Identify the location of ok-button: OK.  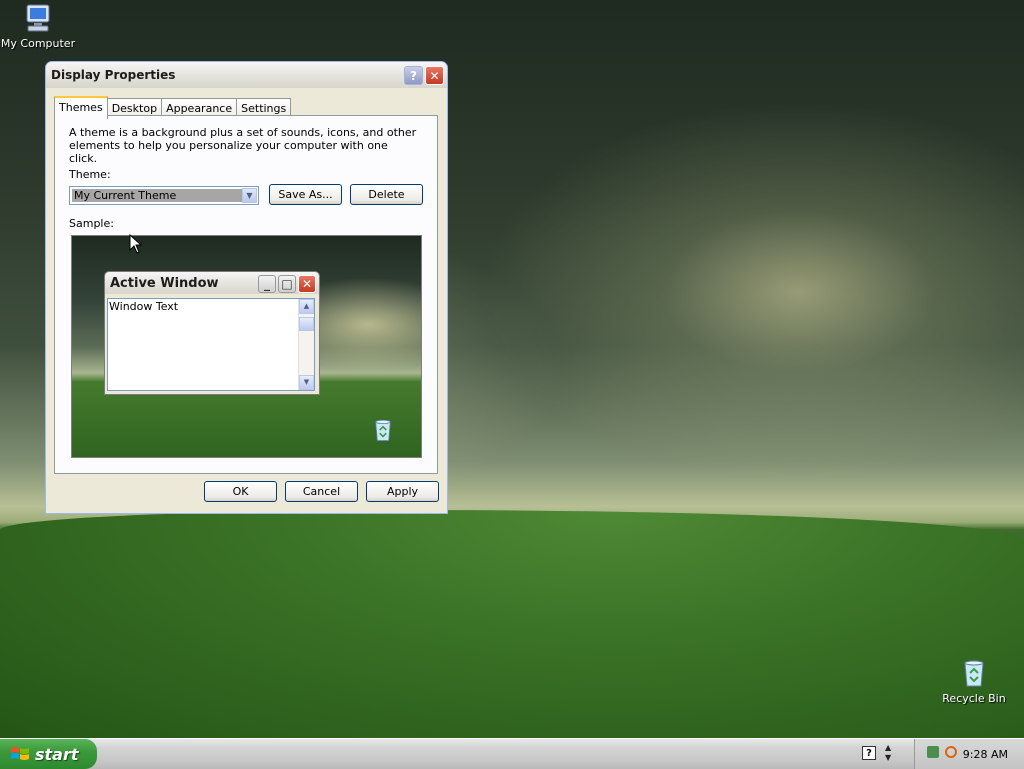
(240, 491).